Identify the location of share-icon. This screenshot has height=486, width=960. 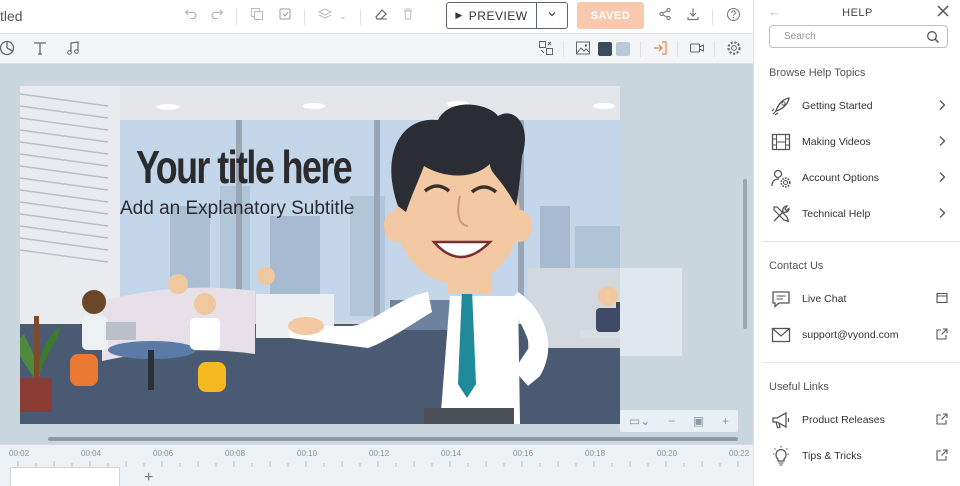
(665, 16).